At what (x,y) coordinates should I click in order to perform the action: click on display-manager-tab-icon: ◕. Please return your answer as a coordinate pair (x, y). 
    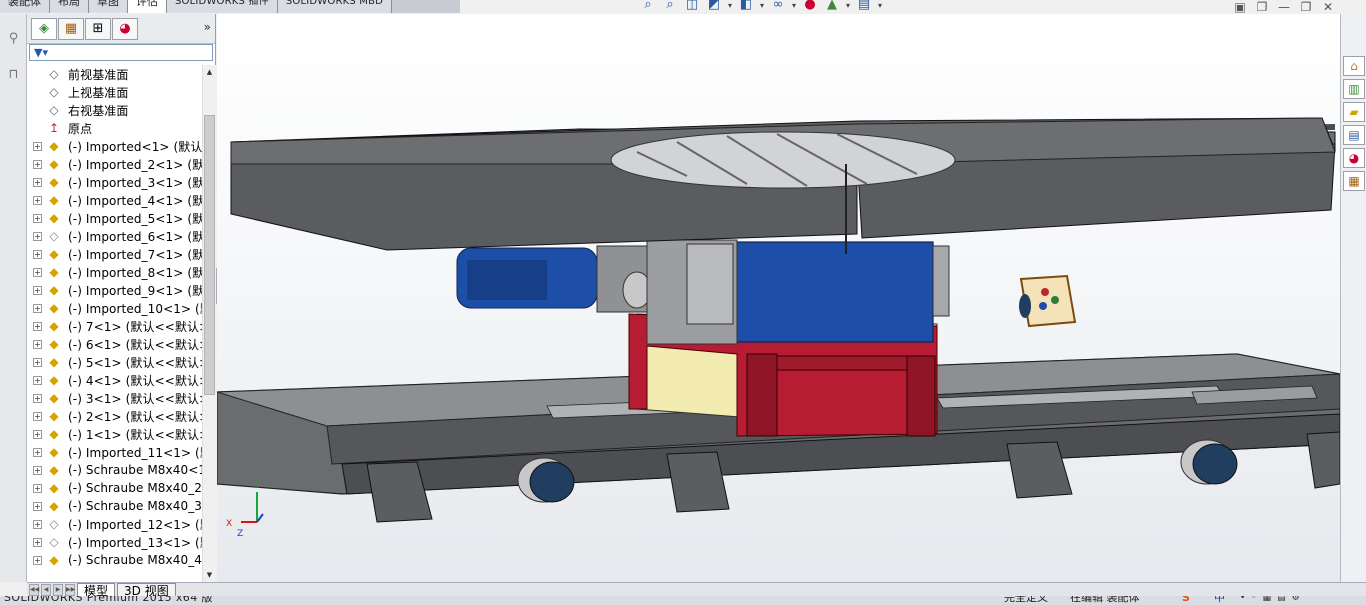
    Looking at the image, I should click on (125, 28).